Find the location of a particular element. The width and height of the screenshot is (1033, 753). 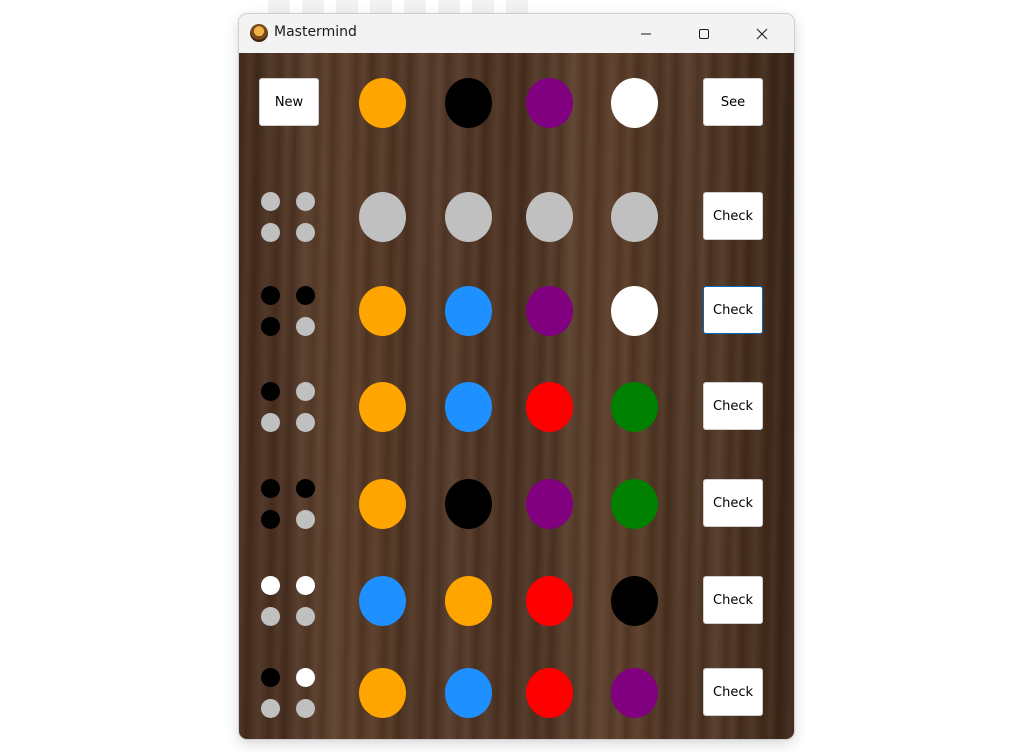

minimize-icon is located at coordinates (646, 33).